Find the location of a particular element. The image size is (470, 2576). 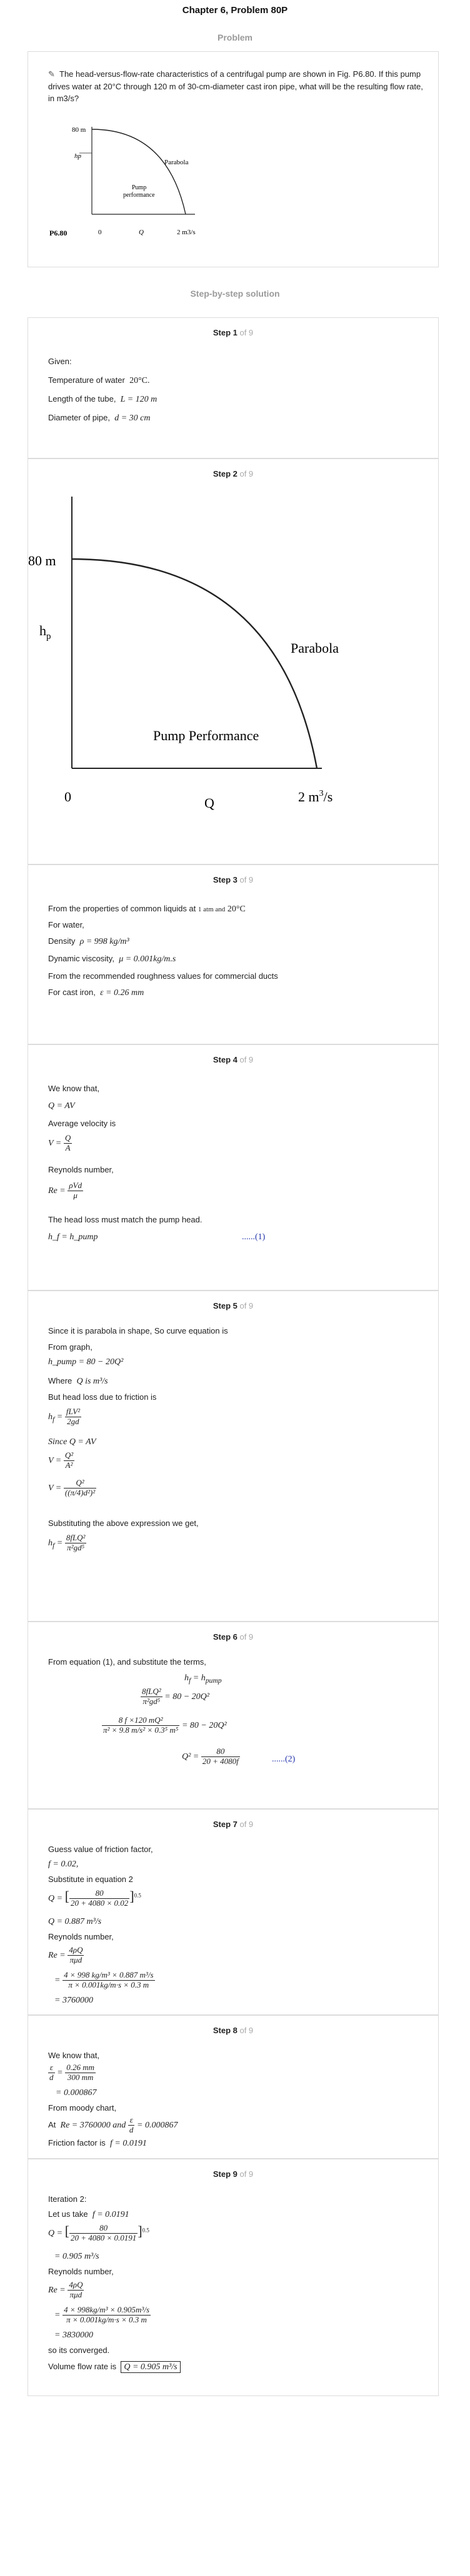

q-result-2: = 0.905 m³/s is located at coordinates (76, 2256).